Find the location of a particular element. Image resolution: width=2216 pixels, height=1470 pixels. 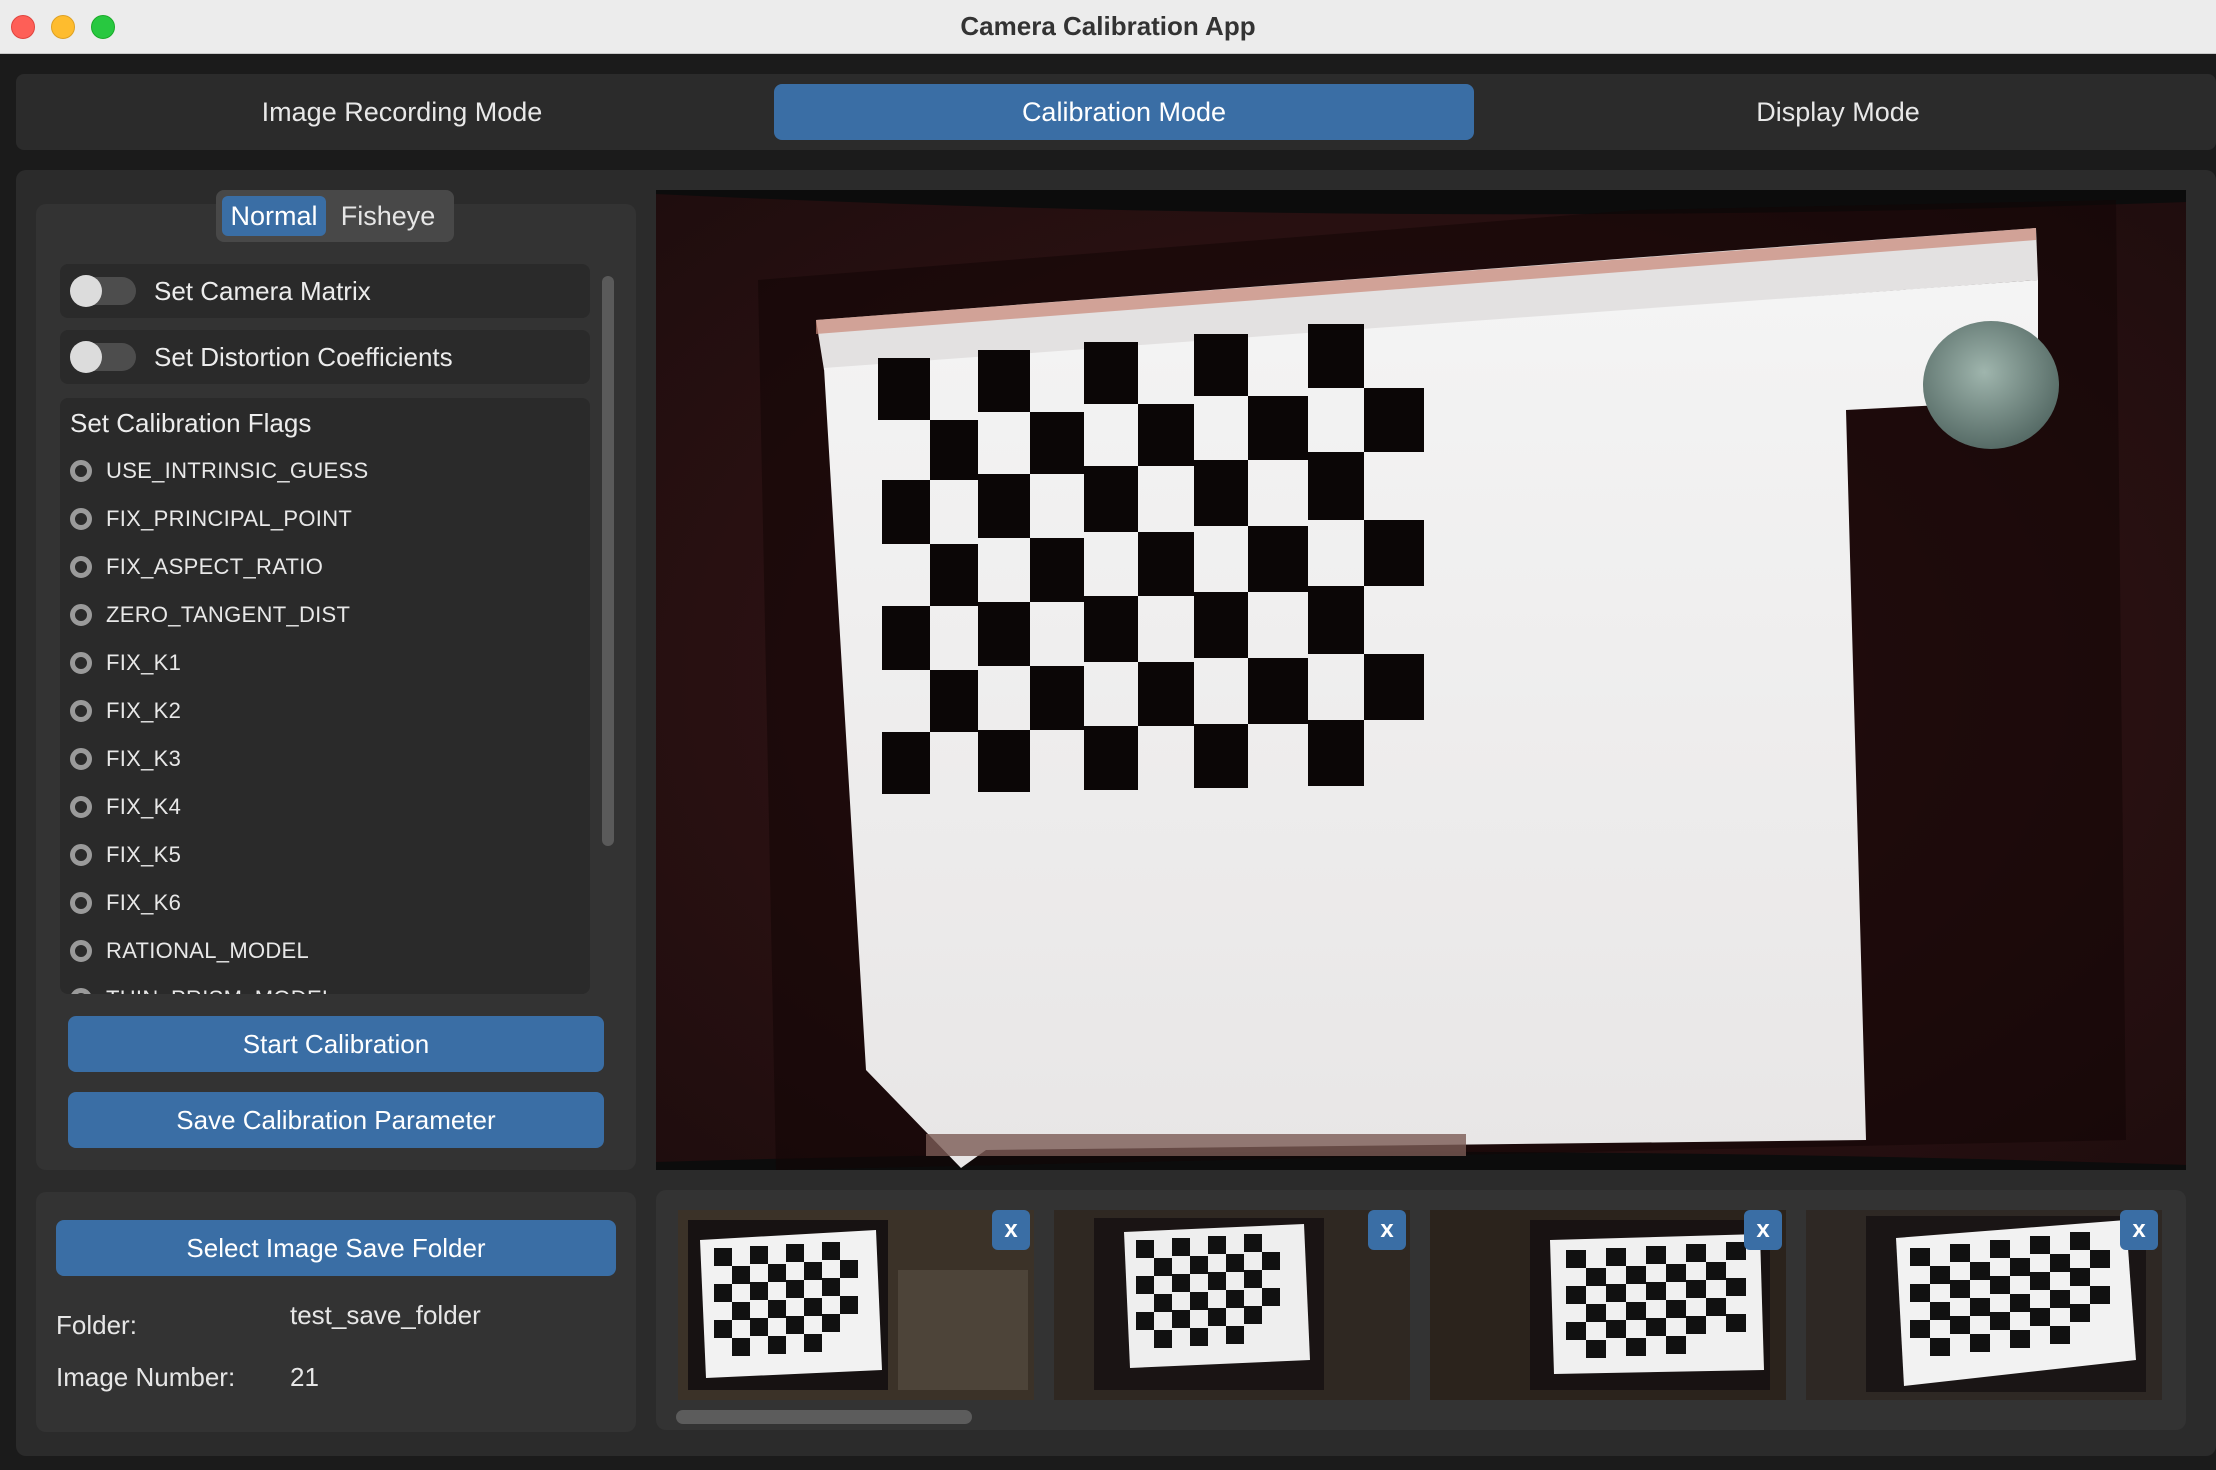

image-number-label: Image Number: is located at coordinates (146, 1377).